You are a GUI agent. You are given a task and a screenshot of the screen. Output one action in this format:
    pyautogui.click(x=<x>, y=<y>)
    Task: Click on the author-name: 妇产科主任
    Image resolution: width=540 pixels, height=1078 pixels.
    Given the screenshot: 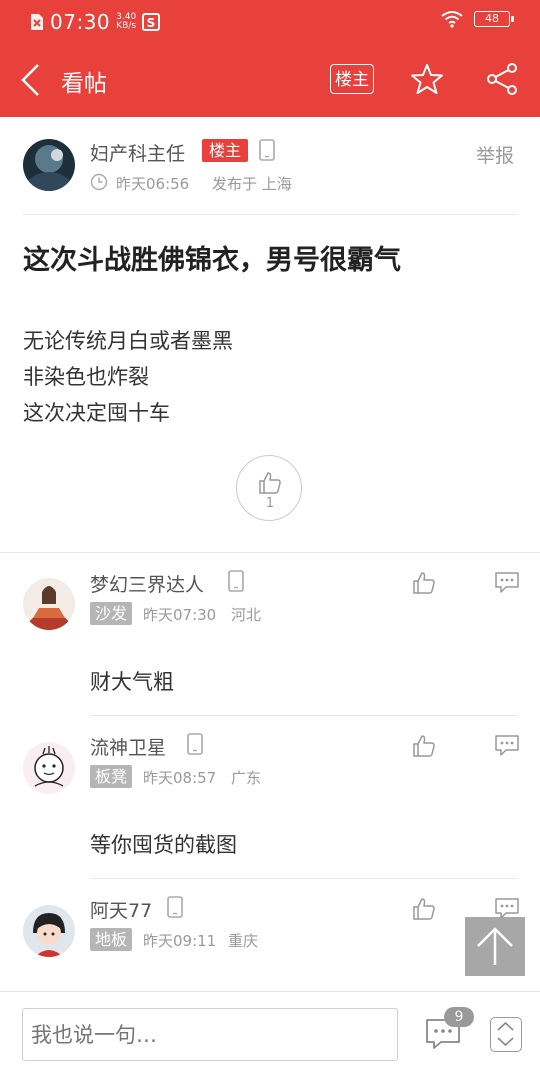 What is the action you would take?
    pyautogui.click(x=137, y=152)
    